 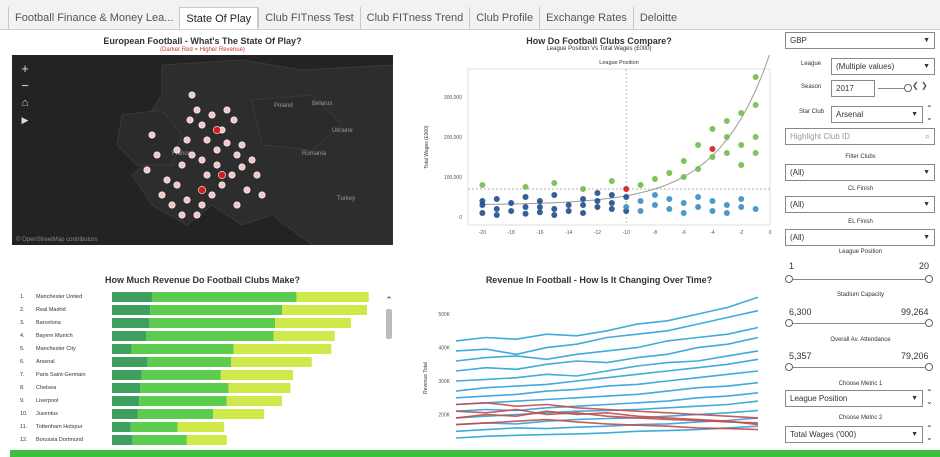 I want to click on metric2-stepper: ⌃ ⌄, so click(x=929, y=433).